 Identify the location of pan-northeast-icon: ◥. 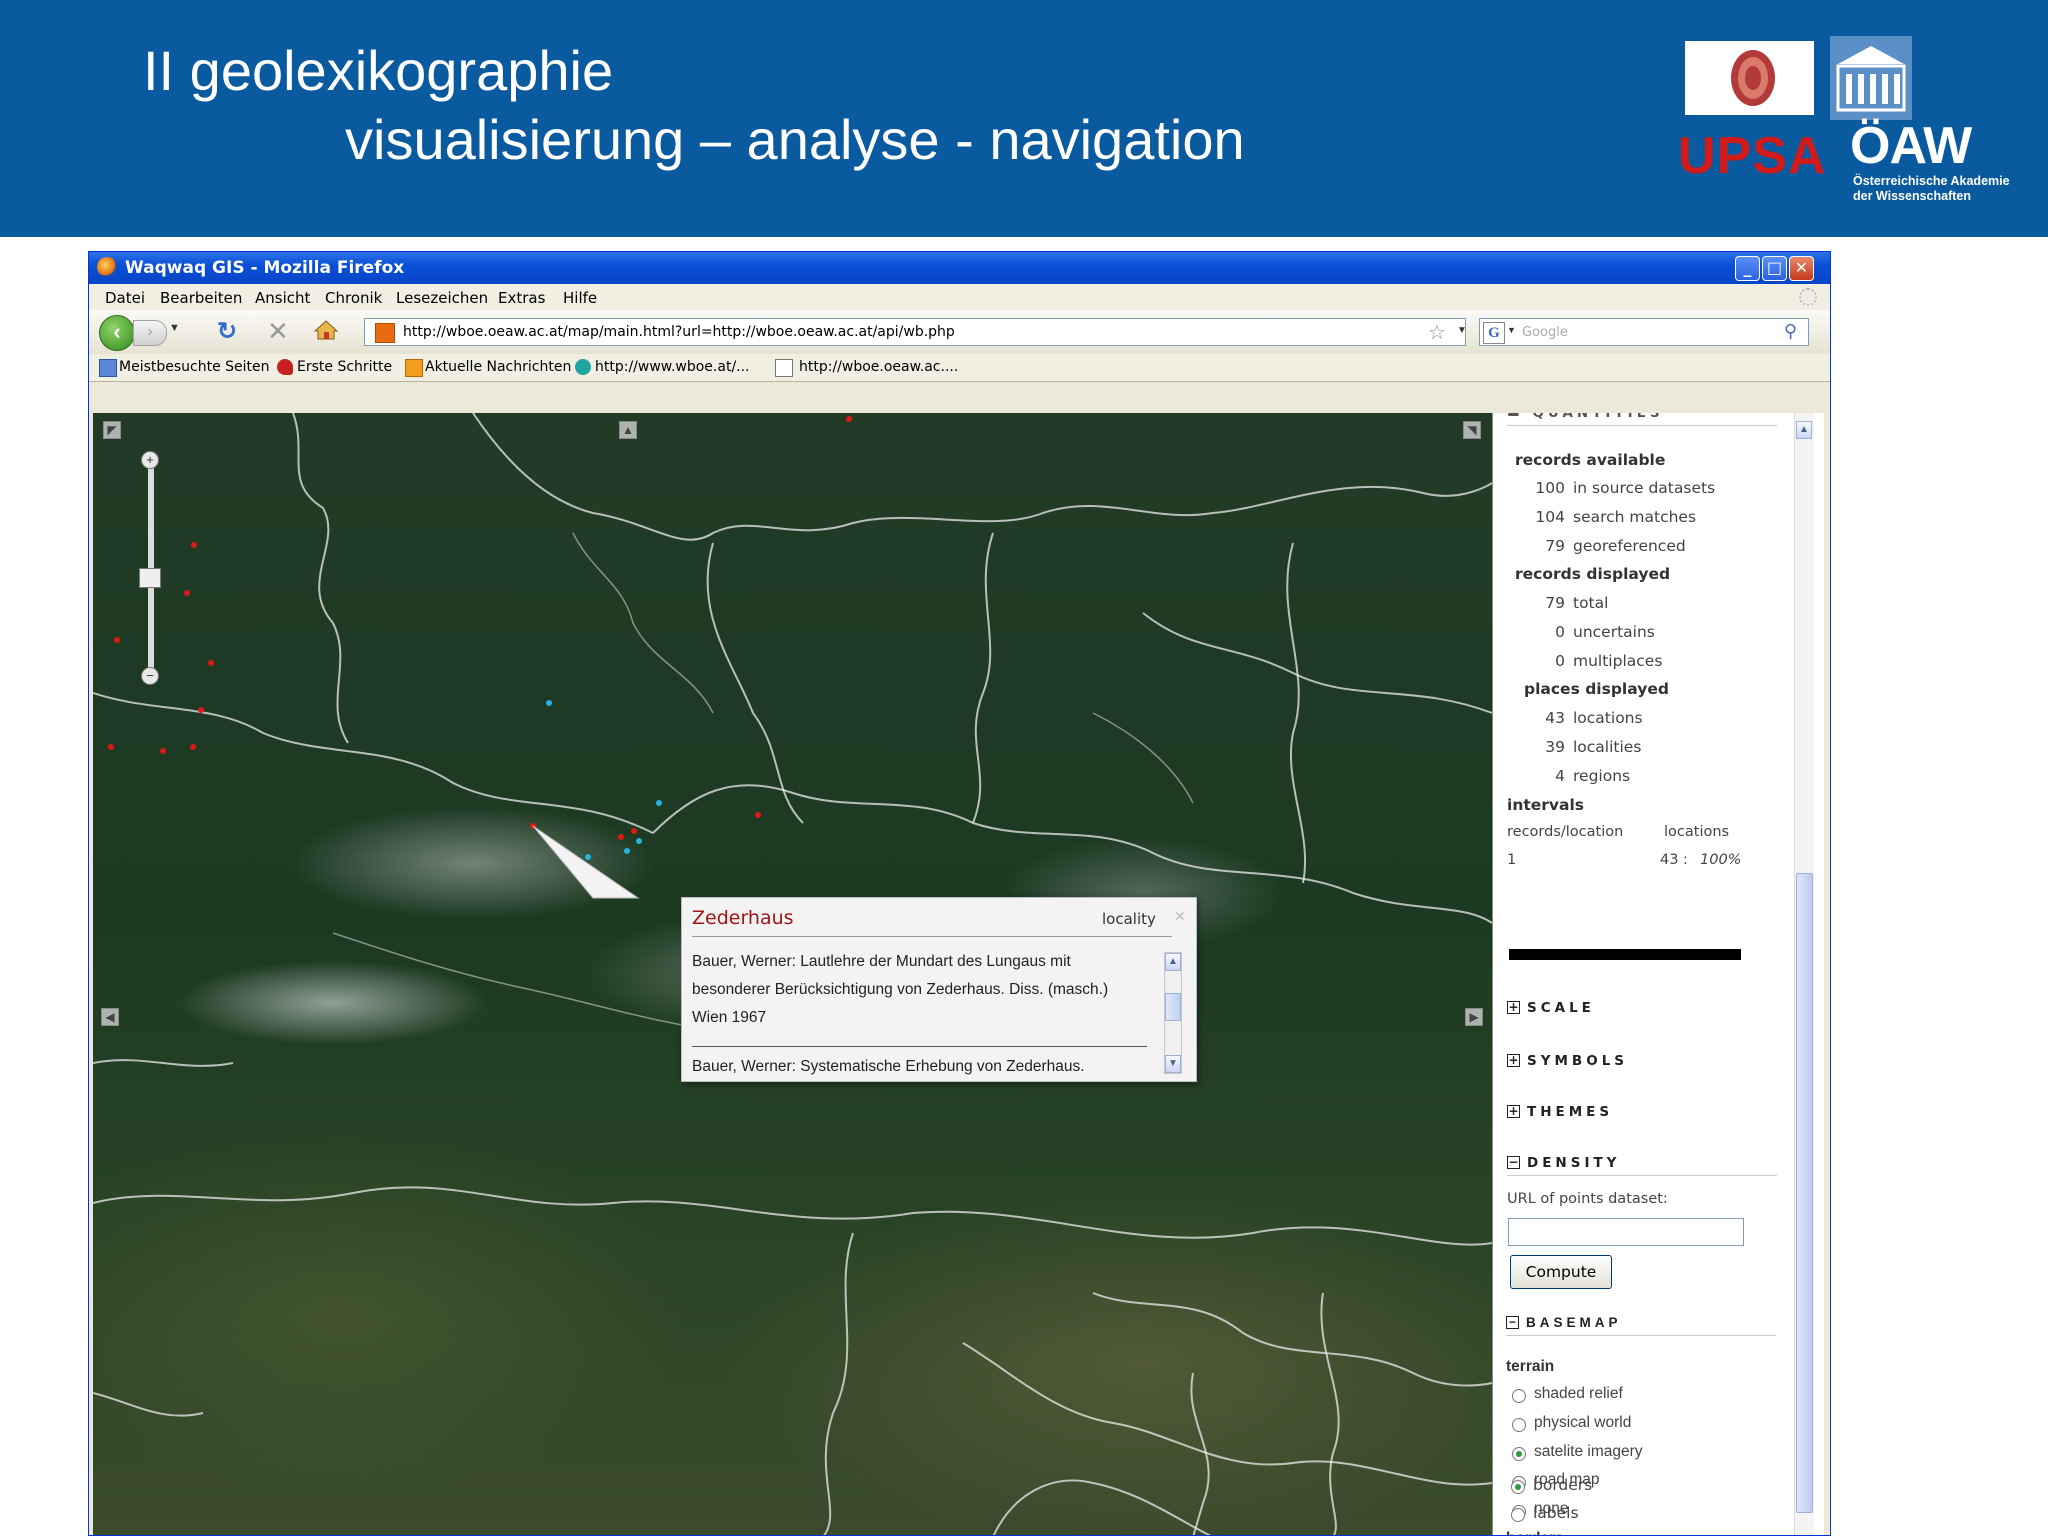
(1472, 430).